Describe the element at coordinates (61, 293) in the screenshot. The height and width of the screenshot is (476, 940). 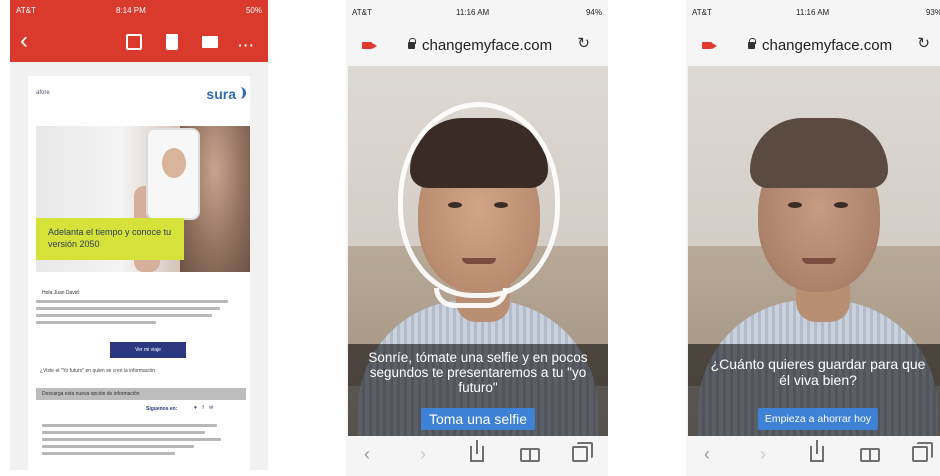
I see `email-greeting: Hola Juan David:` at that location.